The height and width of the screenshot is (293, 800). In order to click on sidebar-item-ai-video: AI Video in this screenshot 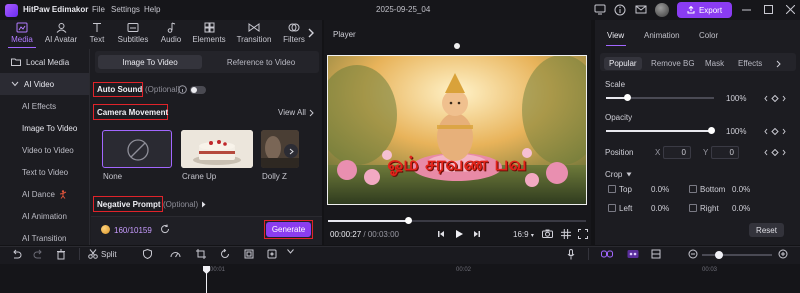, I will do `click(44, 84)`.